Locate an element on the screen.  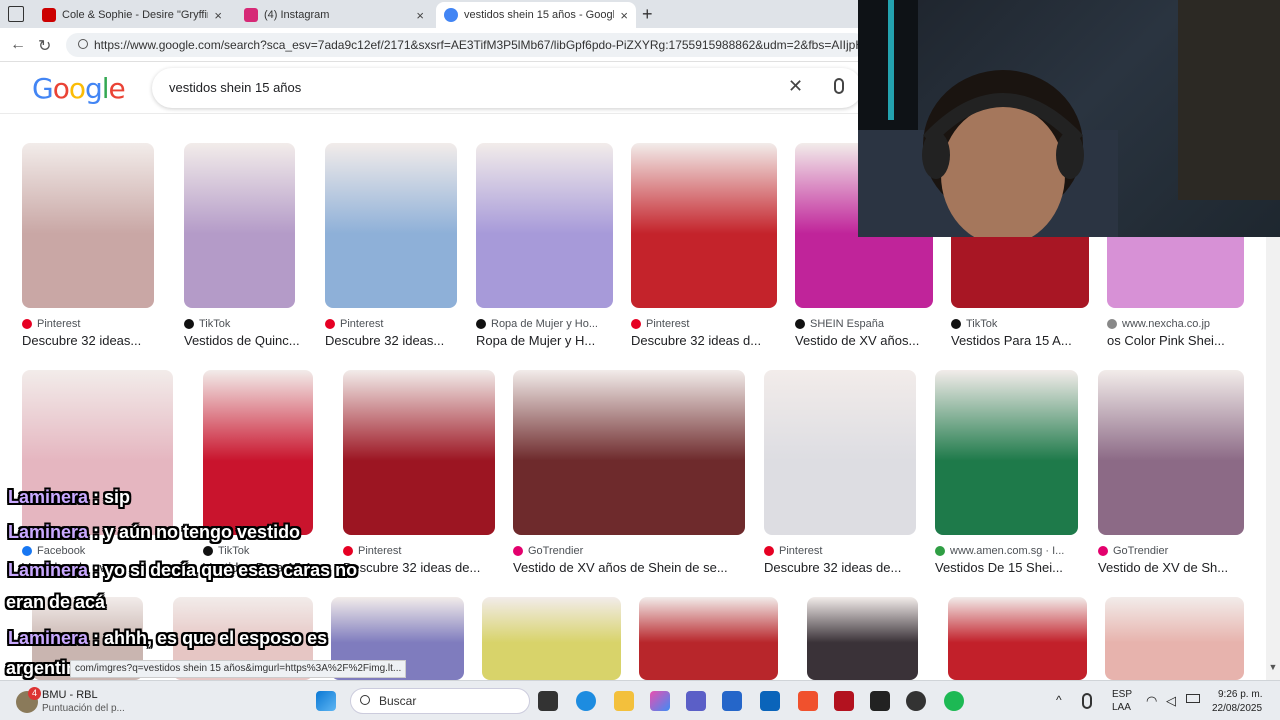
chat-text: : yo si decía que esas caras no is located at coordinates (223, 570).